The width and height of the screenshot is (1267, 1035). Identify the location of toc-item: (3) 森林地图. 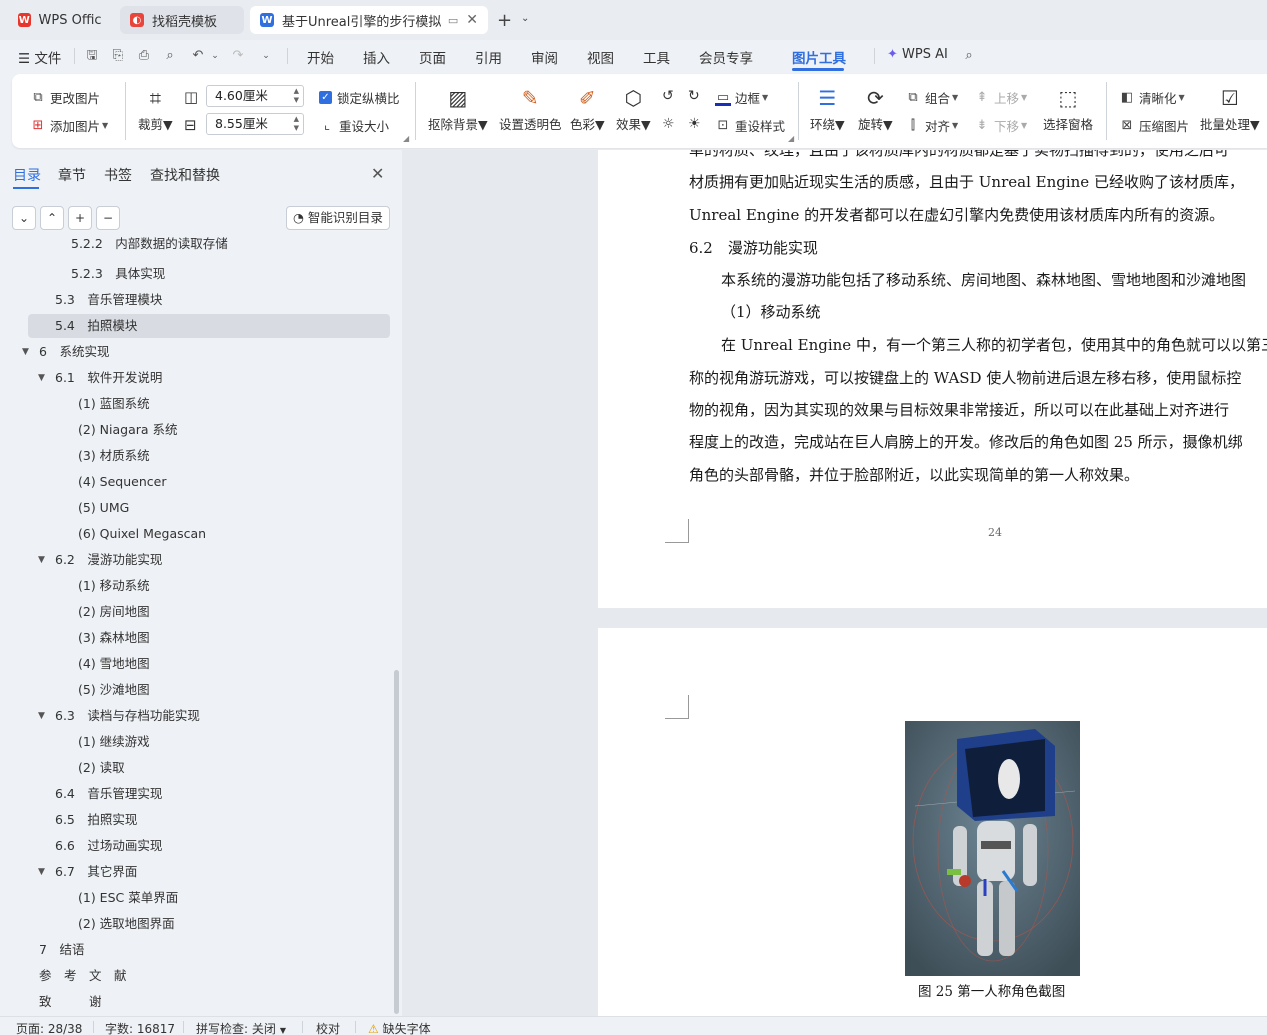
(114, 638).